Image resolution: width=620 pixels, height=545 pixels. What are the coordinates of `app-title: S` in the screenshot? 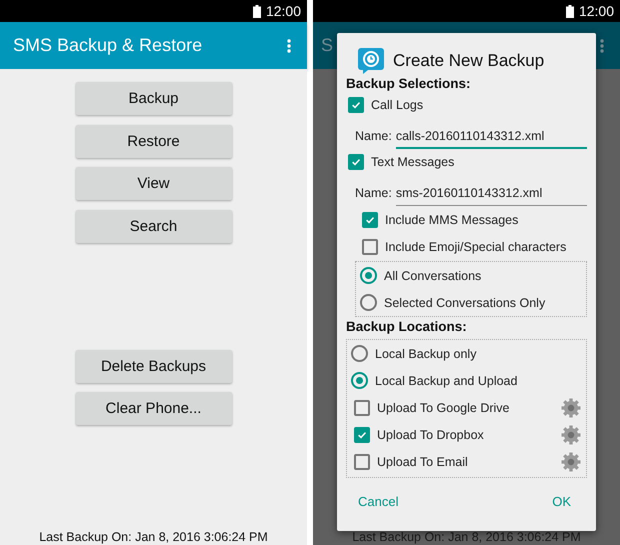 It's located at (327, 45).